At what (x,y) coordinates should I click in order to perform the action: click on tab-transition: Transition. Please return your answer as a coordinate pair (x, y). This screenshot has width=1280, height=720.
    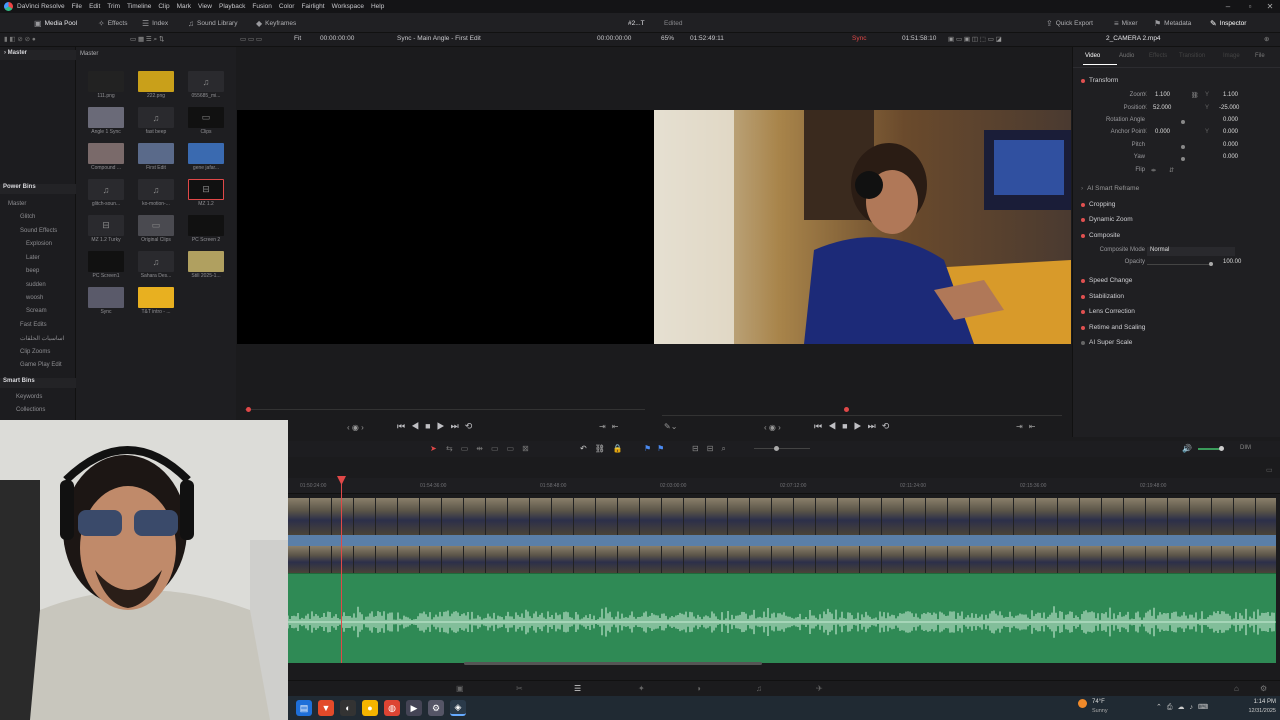
    Looking at the image, I should click on (1192, 56).